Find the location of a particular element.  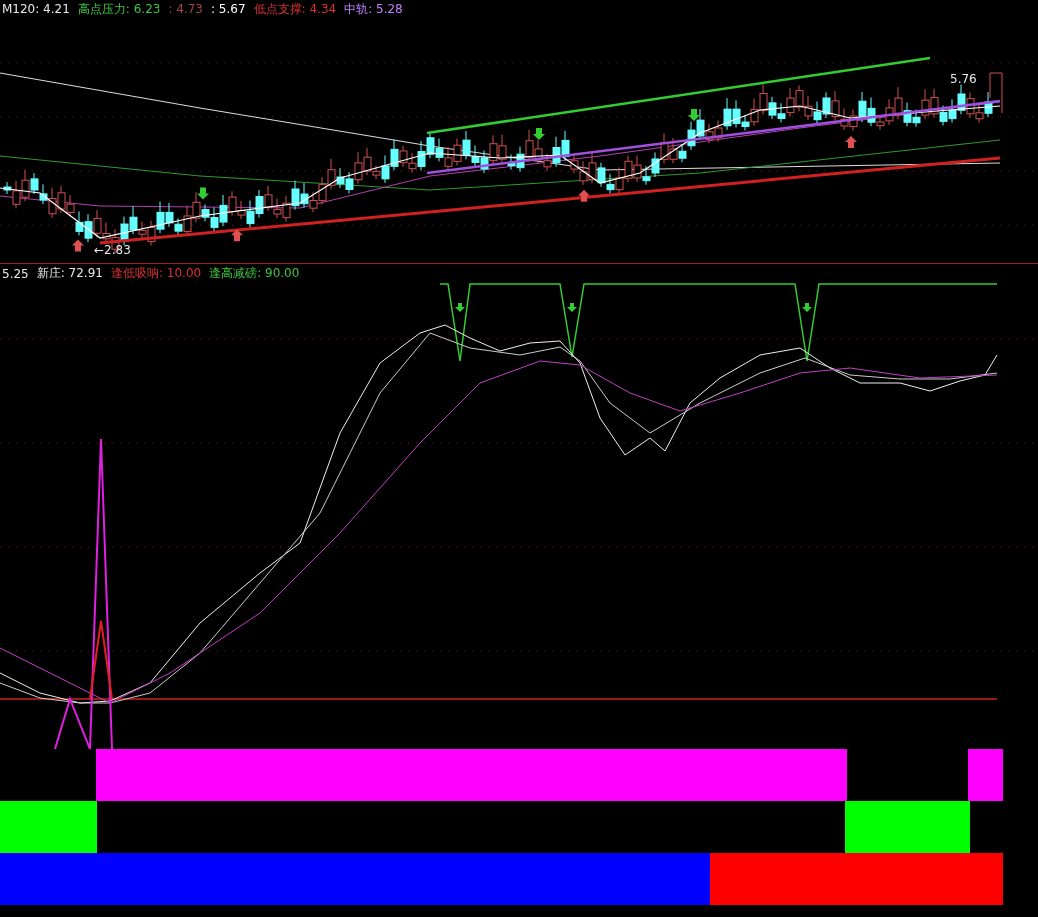

legend-value: 逢高减磅: 90.00 is located at coordinates (254, 273).